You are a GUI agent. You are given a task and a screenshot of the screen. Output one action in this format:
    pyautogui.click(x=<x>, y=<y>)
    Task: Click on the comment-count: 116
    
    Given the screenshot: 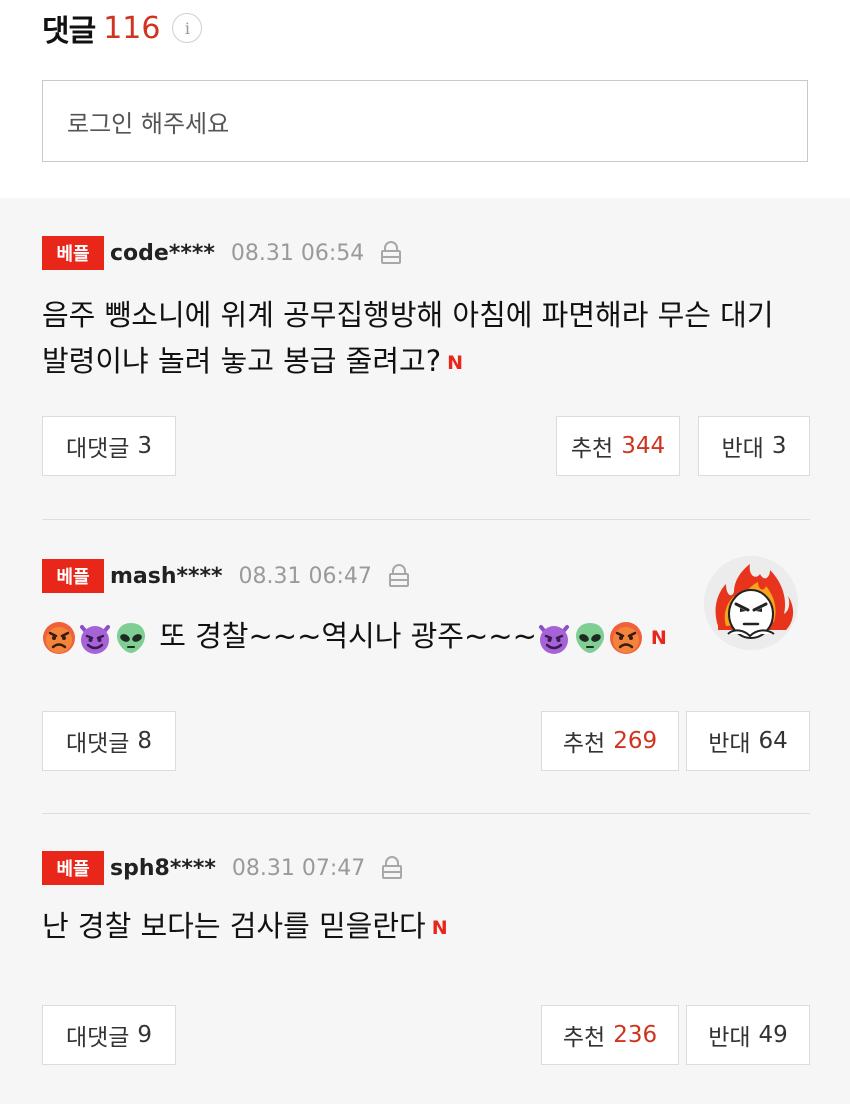 What is the action you would take?
    pyautogui.click(x=132, y=28)
    